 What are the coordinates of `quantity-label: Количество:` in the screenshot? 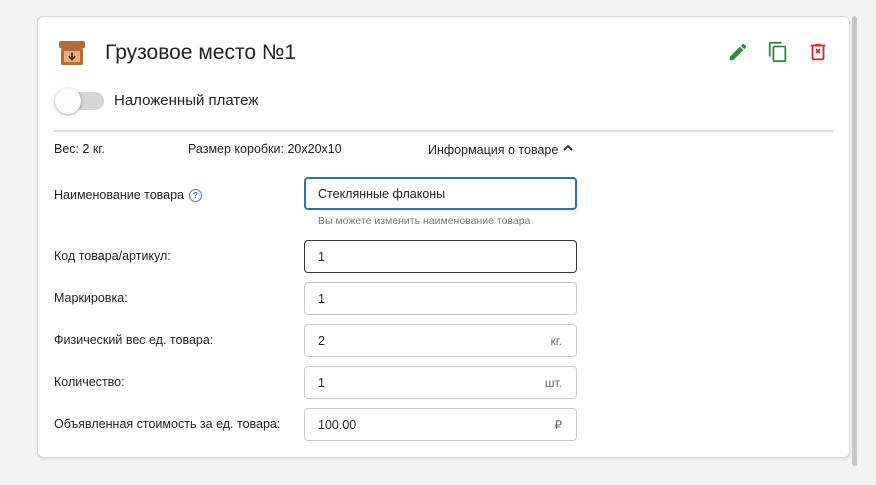 It's located at (89, 382).